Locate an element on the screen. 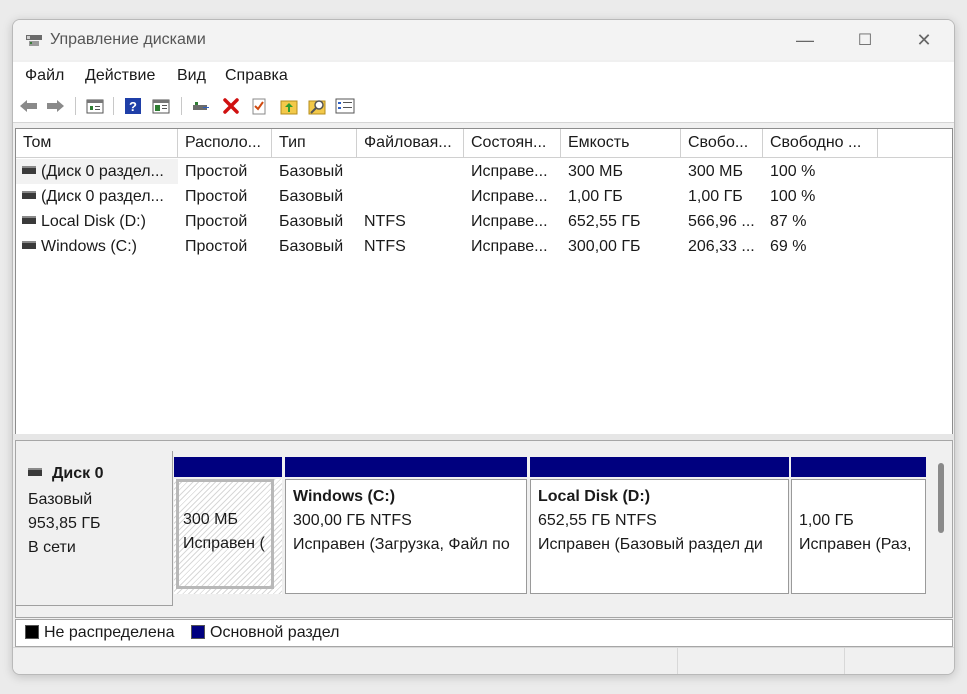 The image size is (967, 694). view-icon is located at coordinates (161, 106).